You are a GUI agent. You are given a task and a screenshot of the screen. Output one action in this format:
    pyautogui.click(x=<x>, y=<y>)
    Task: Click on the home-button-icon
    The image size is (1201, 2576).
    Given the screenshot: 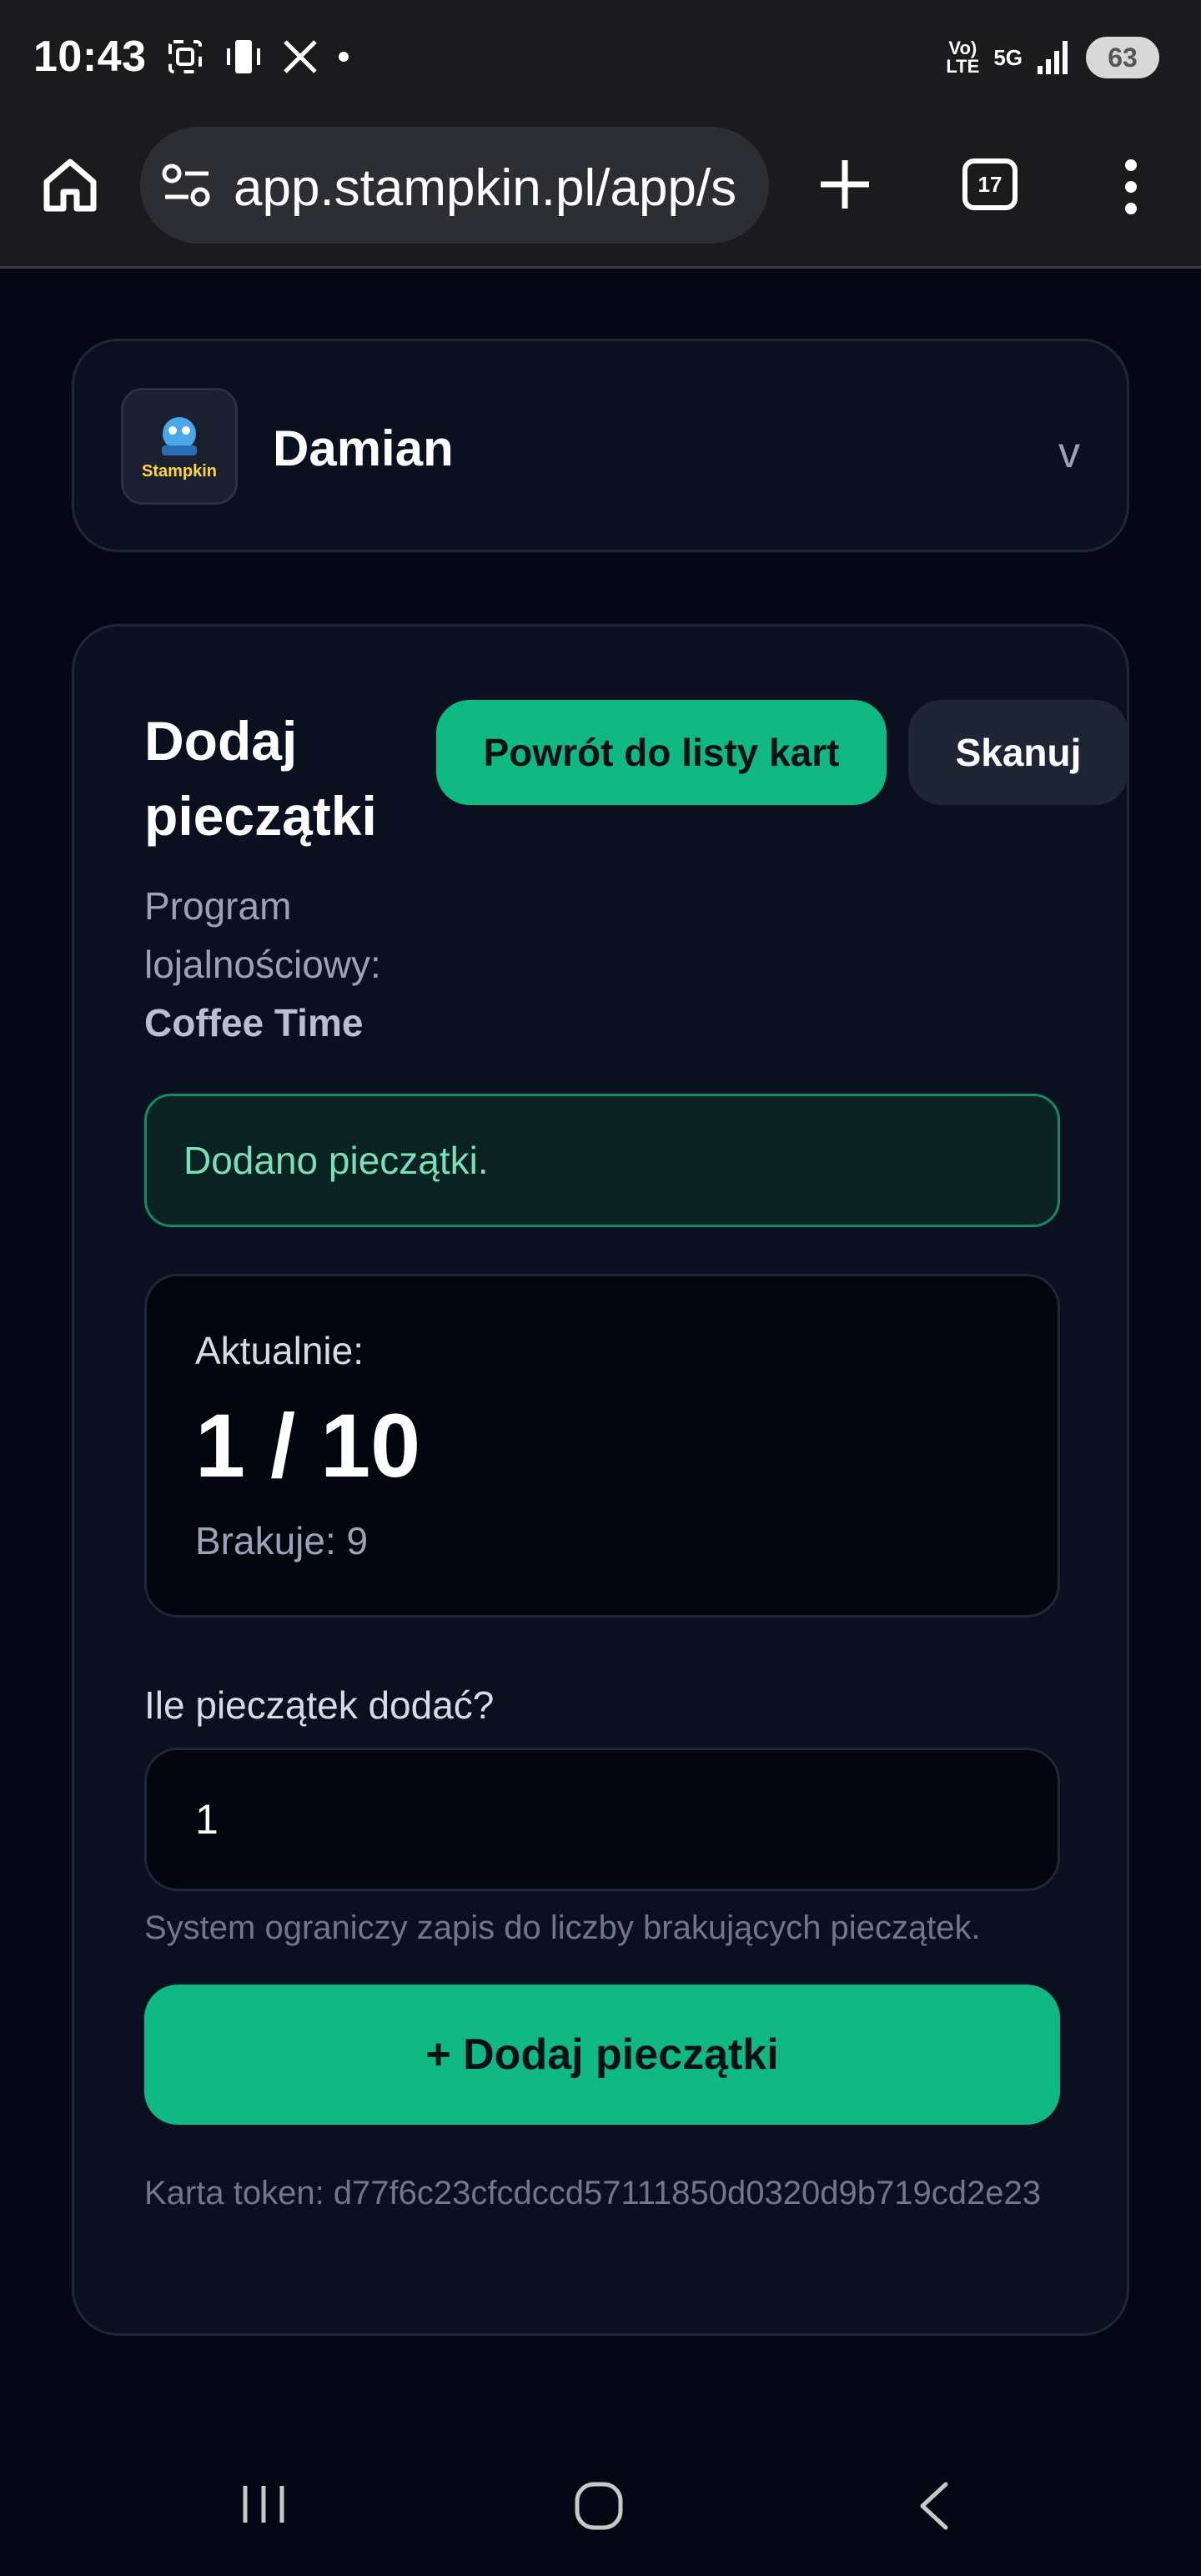 What is the action you would take?
    pyautogui.click(x=599, y=2506)
    